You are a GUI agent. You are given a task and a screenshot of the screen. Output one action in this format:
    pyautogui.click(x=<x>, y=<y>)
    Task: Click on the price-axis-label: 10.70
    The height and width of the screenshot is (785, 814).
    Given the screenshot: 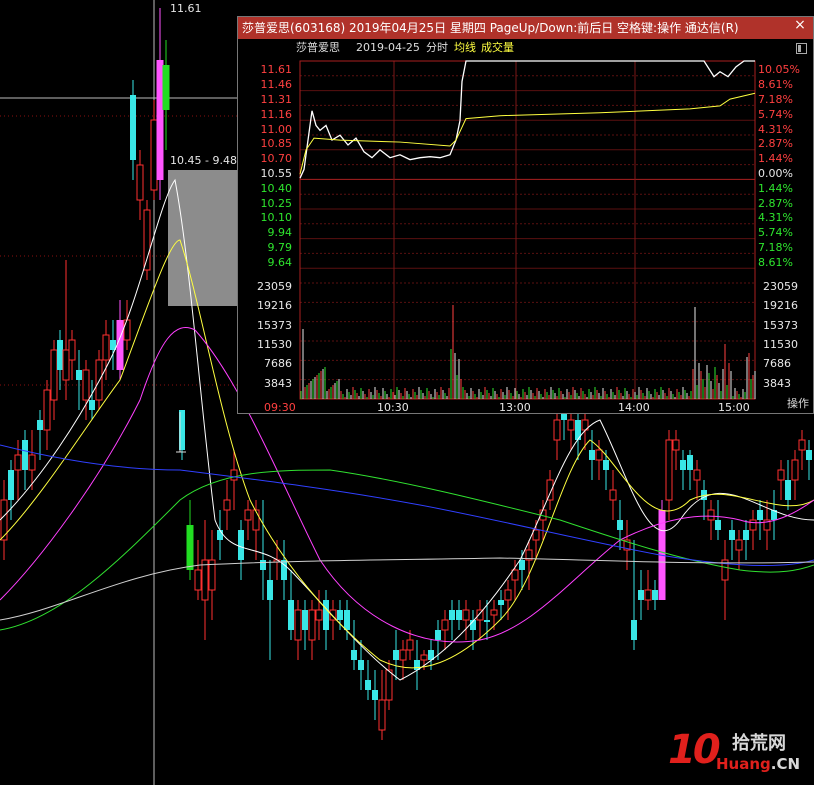 What is the action you would take?
    pyautogui.click(x=276, y=159)
    